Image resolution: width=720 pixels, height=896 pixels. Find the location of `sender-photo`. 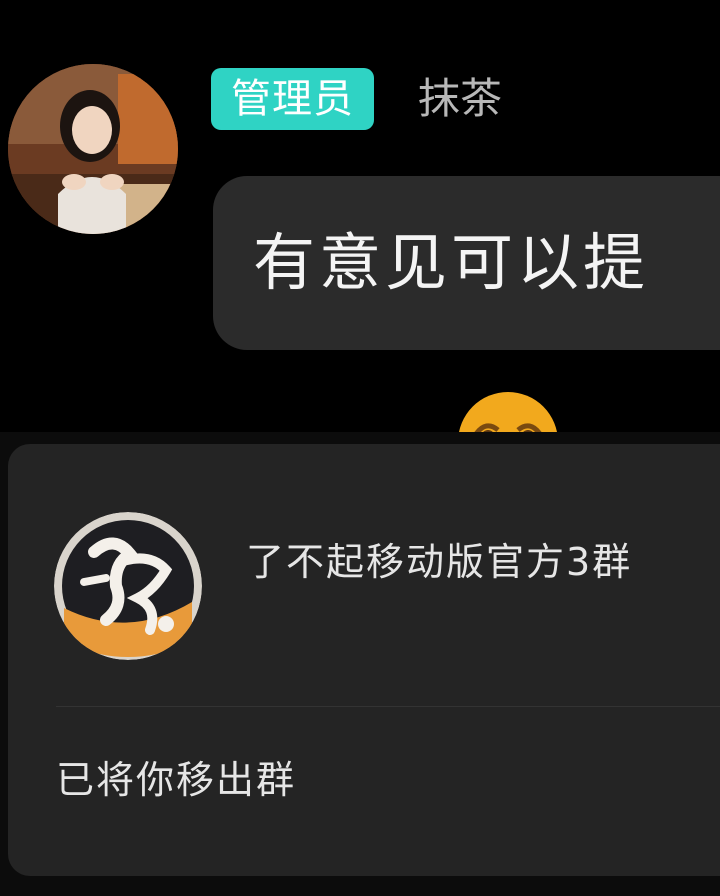

sender-photo is located at coordinates (93, 149).